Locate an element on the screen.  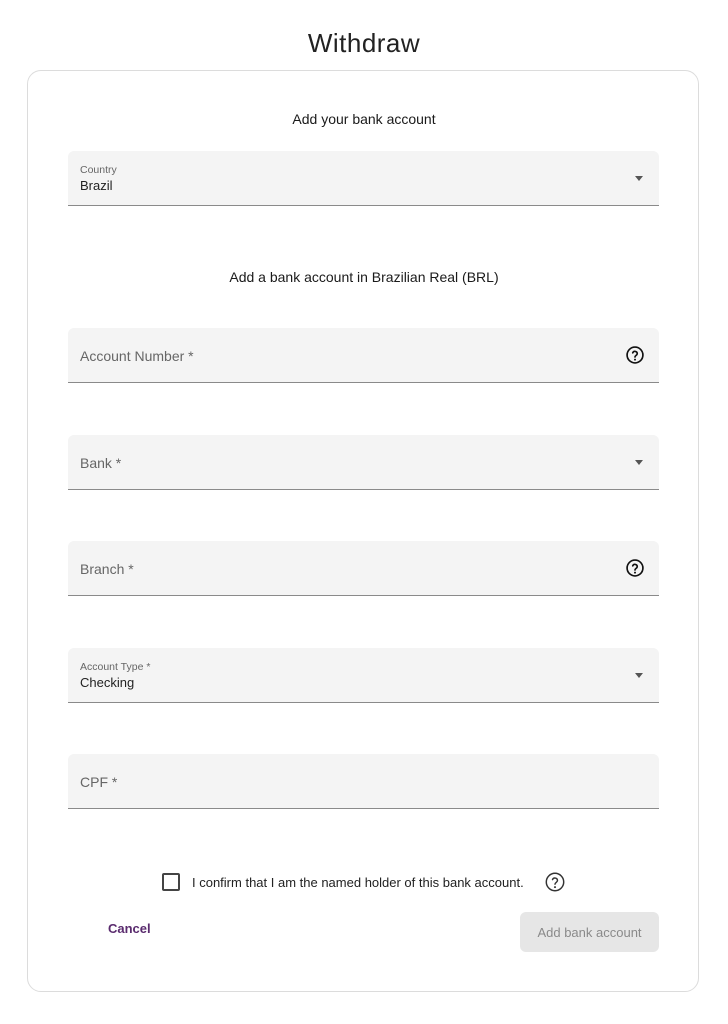
cancel-button: Cancel is located at coordinates (129, 928).